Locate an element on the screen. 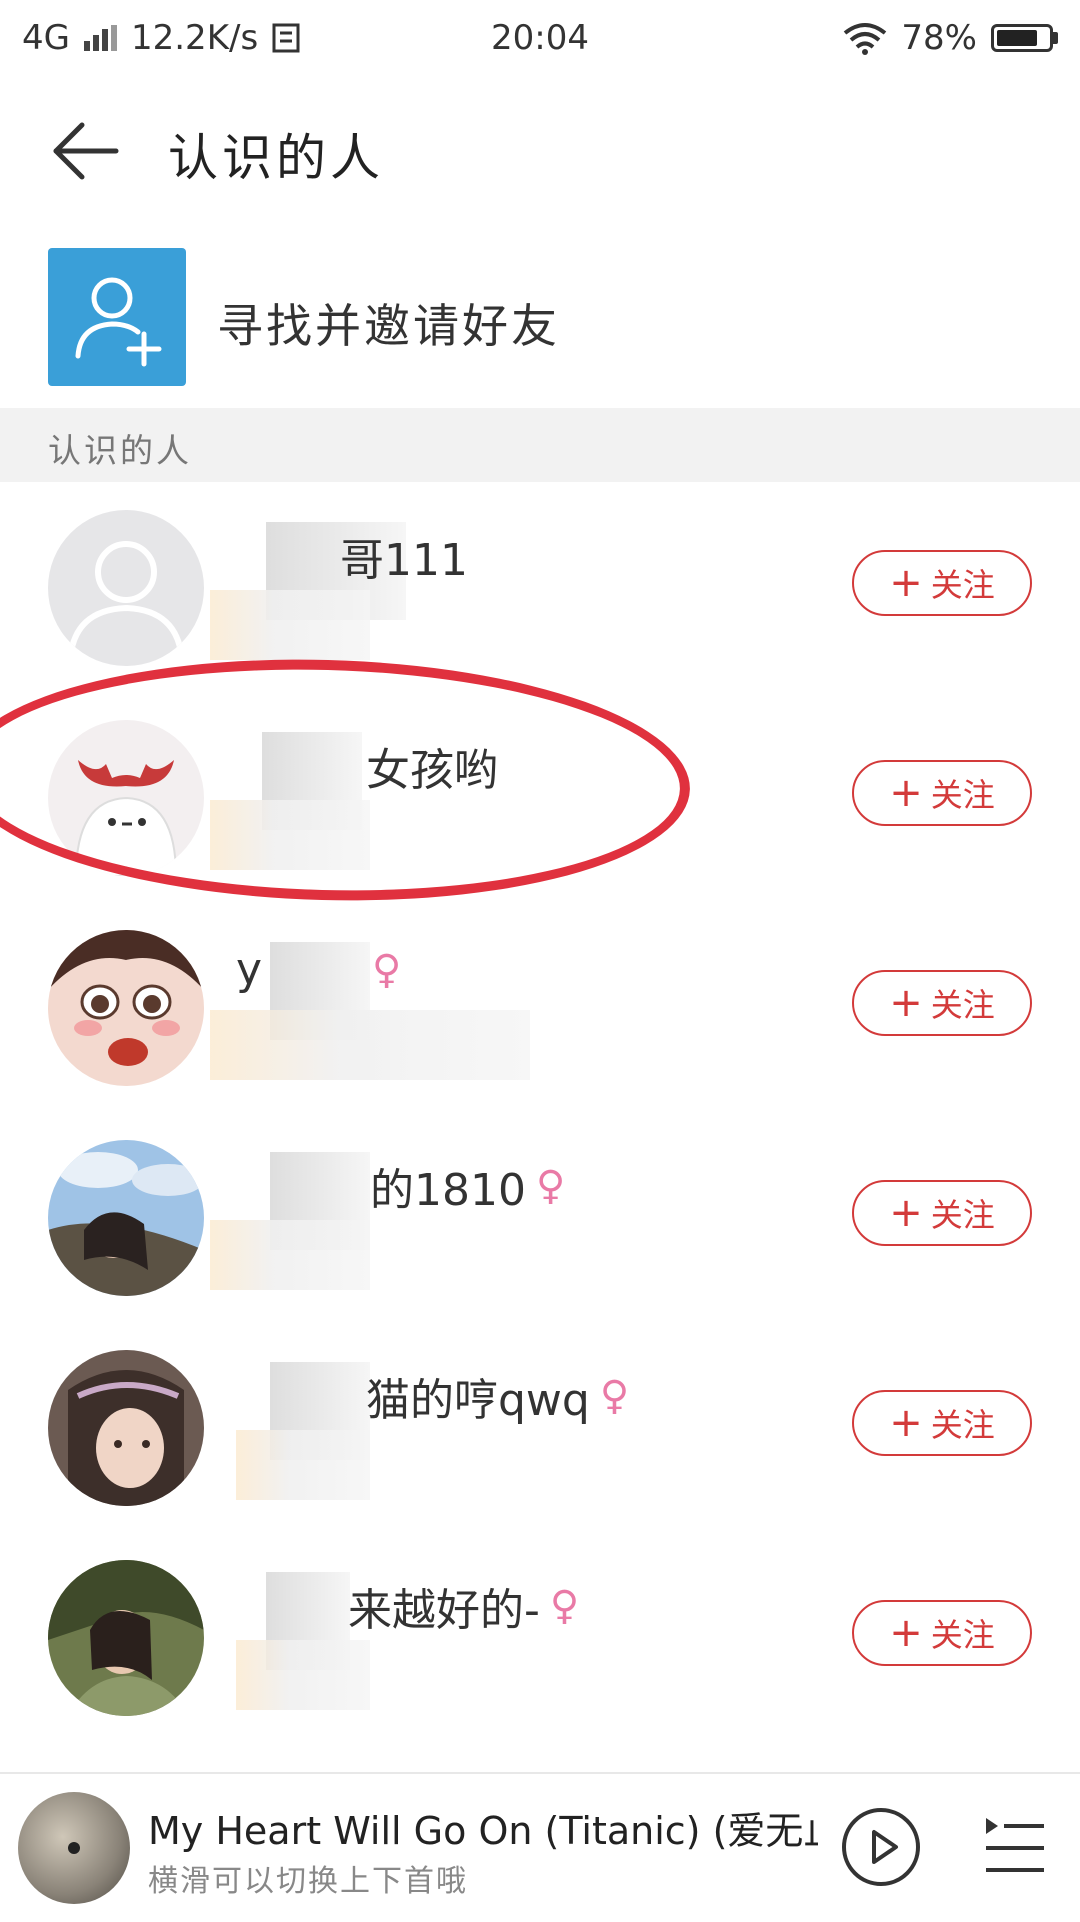  song-hint: 横滑可以切换上下首哦 is located at coordinates (308, 1881).